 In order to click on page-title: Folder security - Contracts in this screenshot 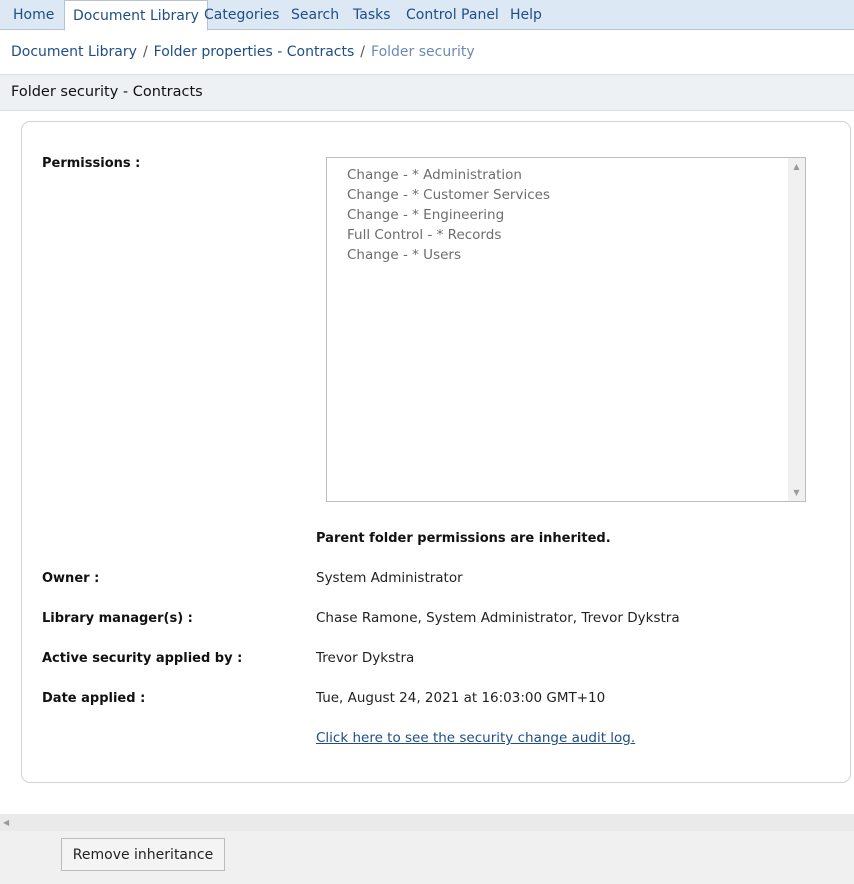, I will do `click(107, 92)`.